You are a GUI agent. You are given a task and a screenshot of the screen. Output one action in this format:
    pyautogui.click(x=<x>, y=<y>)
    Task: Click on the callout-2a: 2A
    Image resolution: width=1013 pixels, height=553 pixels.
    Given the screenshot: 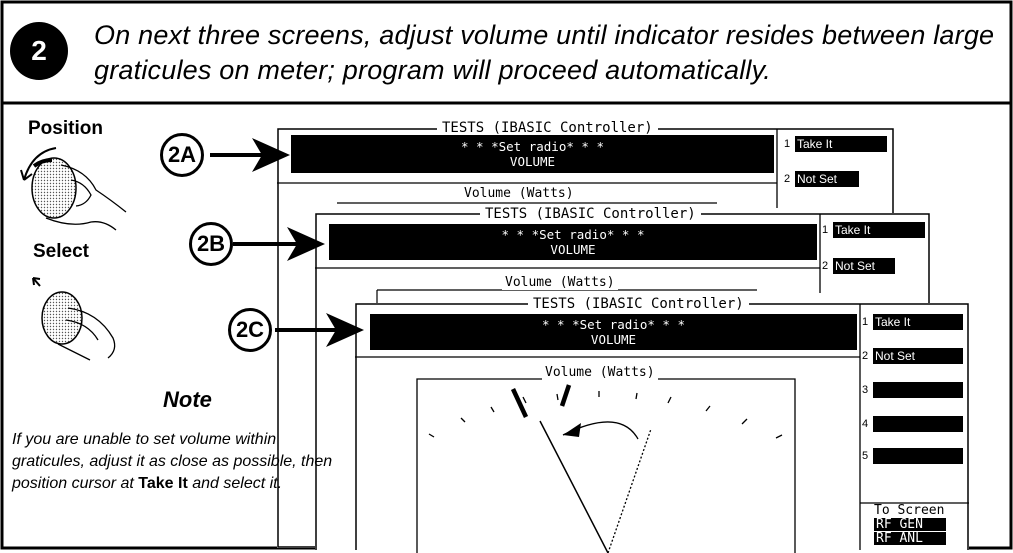 What is the action you would take?
    pyautogui.click(x=182, y=155)
    